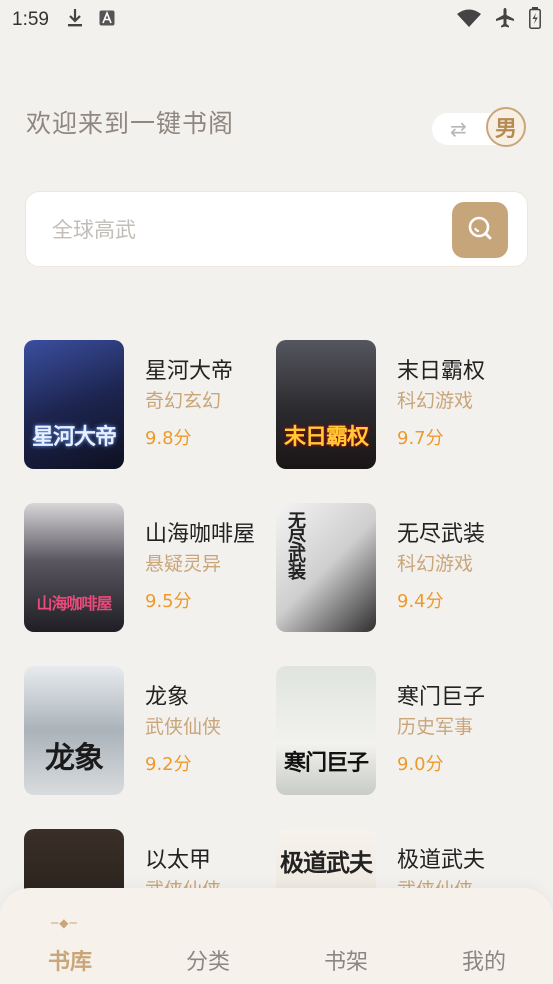 This screenshot has width=553, height=984. What do you see at coordinates (326, 404) in the screenshot?
I see `book-cover: 末日霸权` at bounding box center [326, 404].